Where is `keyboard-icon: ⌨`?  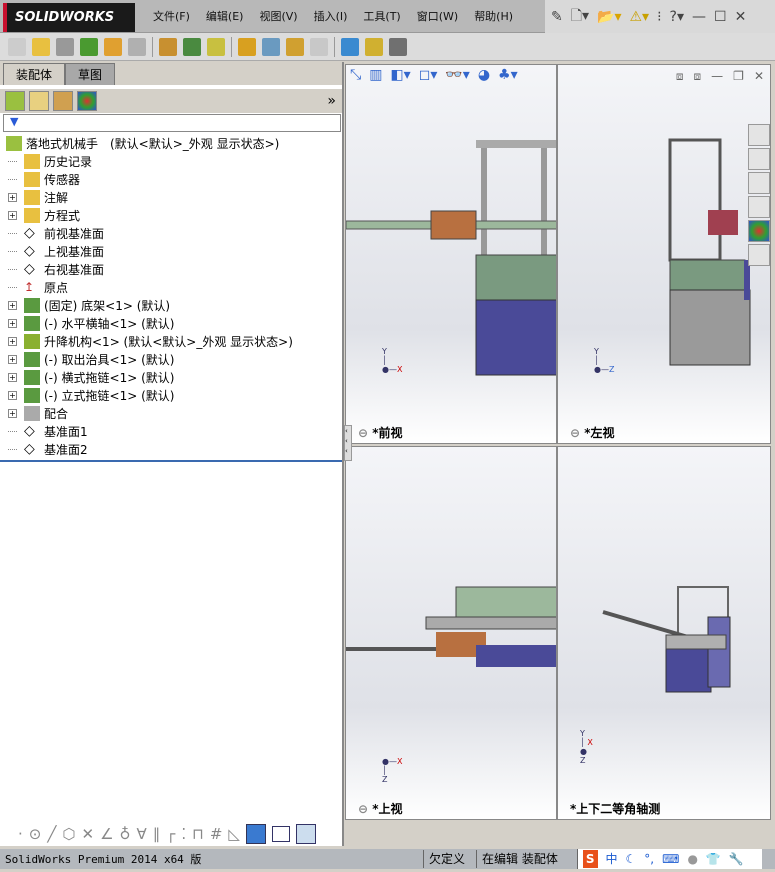 keyboard-icon: ⌨ is located at coordinates (670, 859).